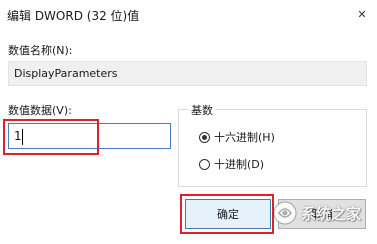 Image resolution: width=377 pixels, height=244 pixels. What do you see at coordinates (66, 73) in the screenshot?
I see `value-name-text: DisplayParameters` at bounding box center [66, 73].